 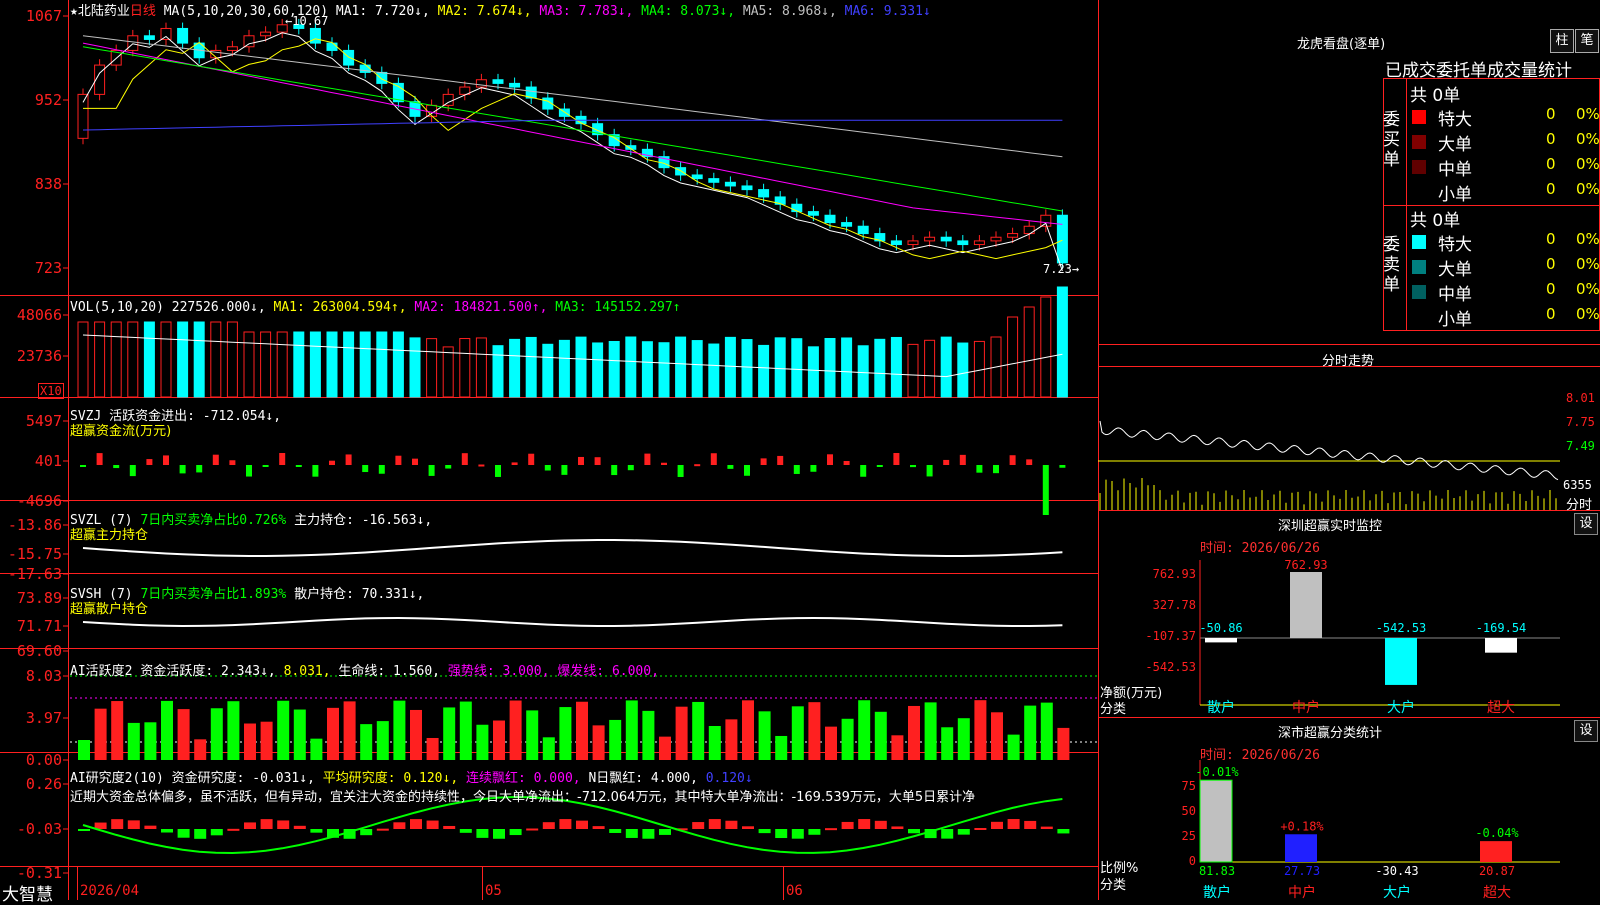 What do you see at coordinates (74, 11) in the screenshot?
I see `star-icon: ★` at bounding box center [74, 11].